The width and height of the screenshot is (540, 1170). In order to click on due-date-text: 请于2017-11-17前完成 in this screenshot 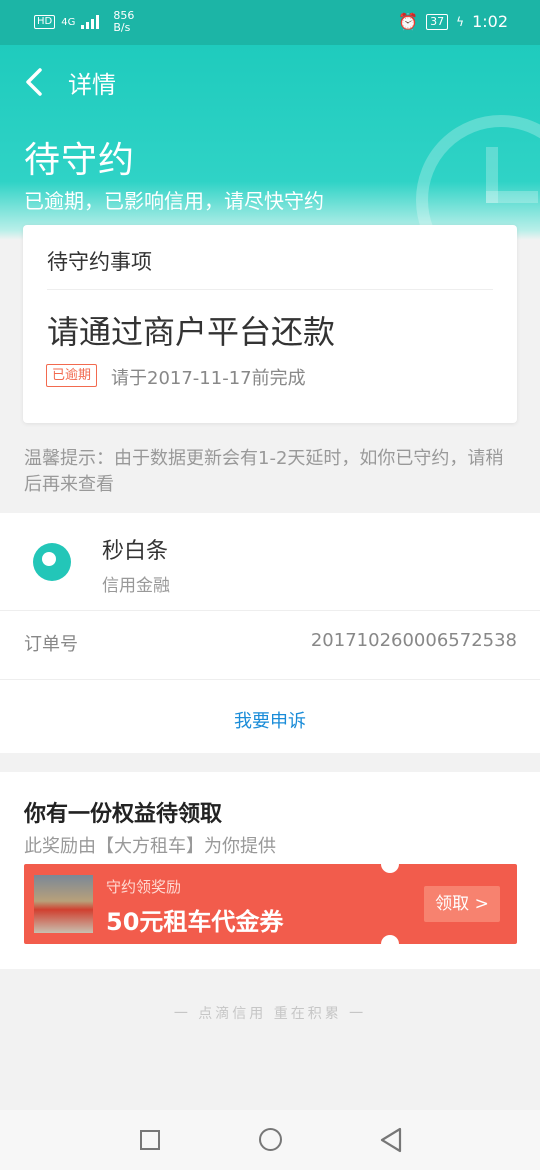, I will do `click(208, 378)`.